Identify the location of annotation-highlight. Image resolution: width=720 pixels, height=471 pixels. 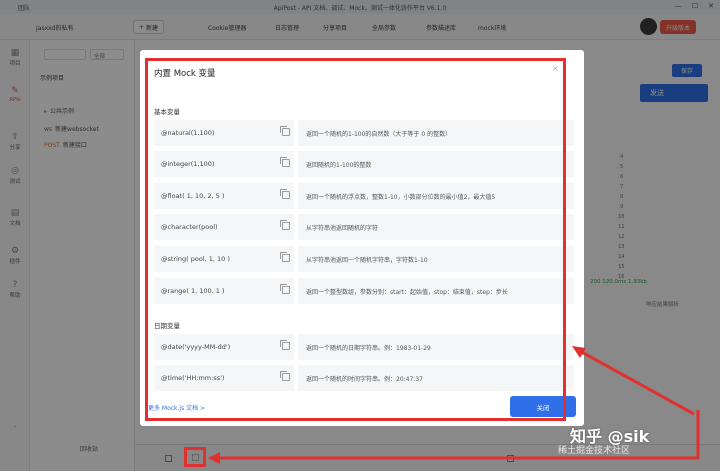
(195, 457).